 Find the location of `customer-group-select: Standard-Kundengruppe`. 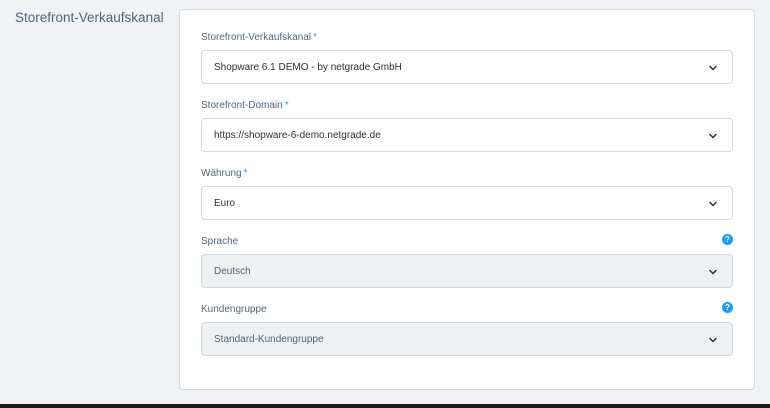

customer-group-select: Standard-Kundengruppe is located at coordinates (467, 339).